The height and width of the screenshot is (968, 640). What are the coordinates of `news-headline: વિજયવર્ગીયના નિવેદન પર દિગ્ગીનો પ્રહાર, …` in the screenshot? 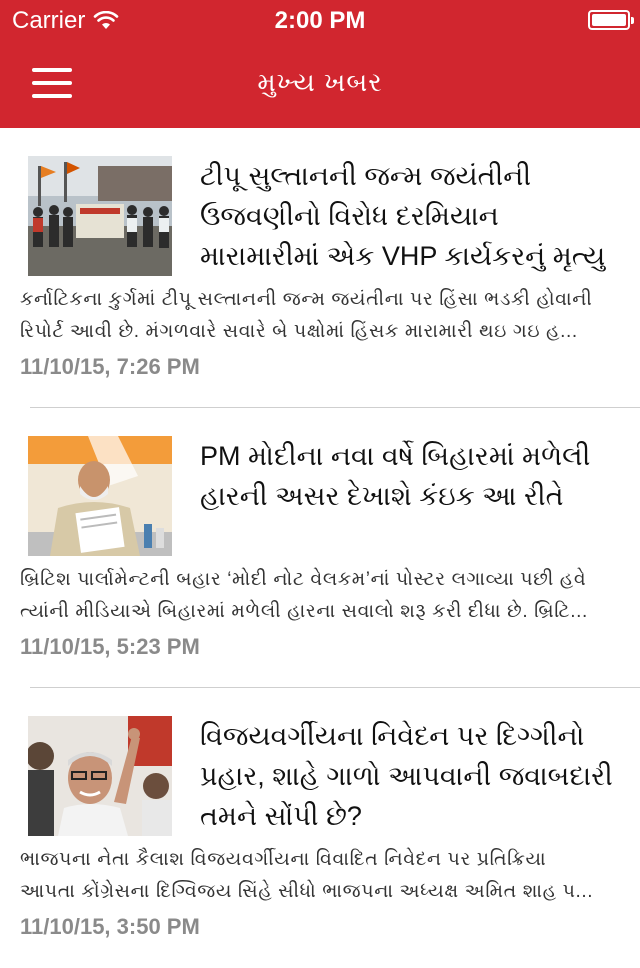 It's located at (410, 776).